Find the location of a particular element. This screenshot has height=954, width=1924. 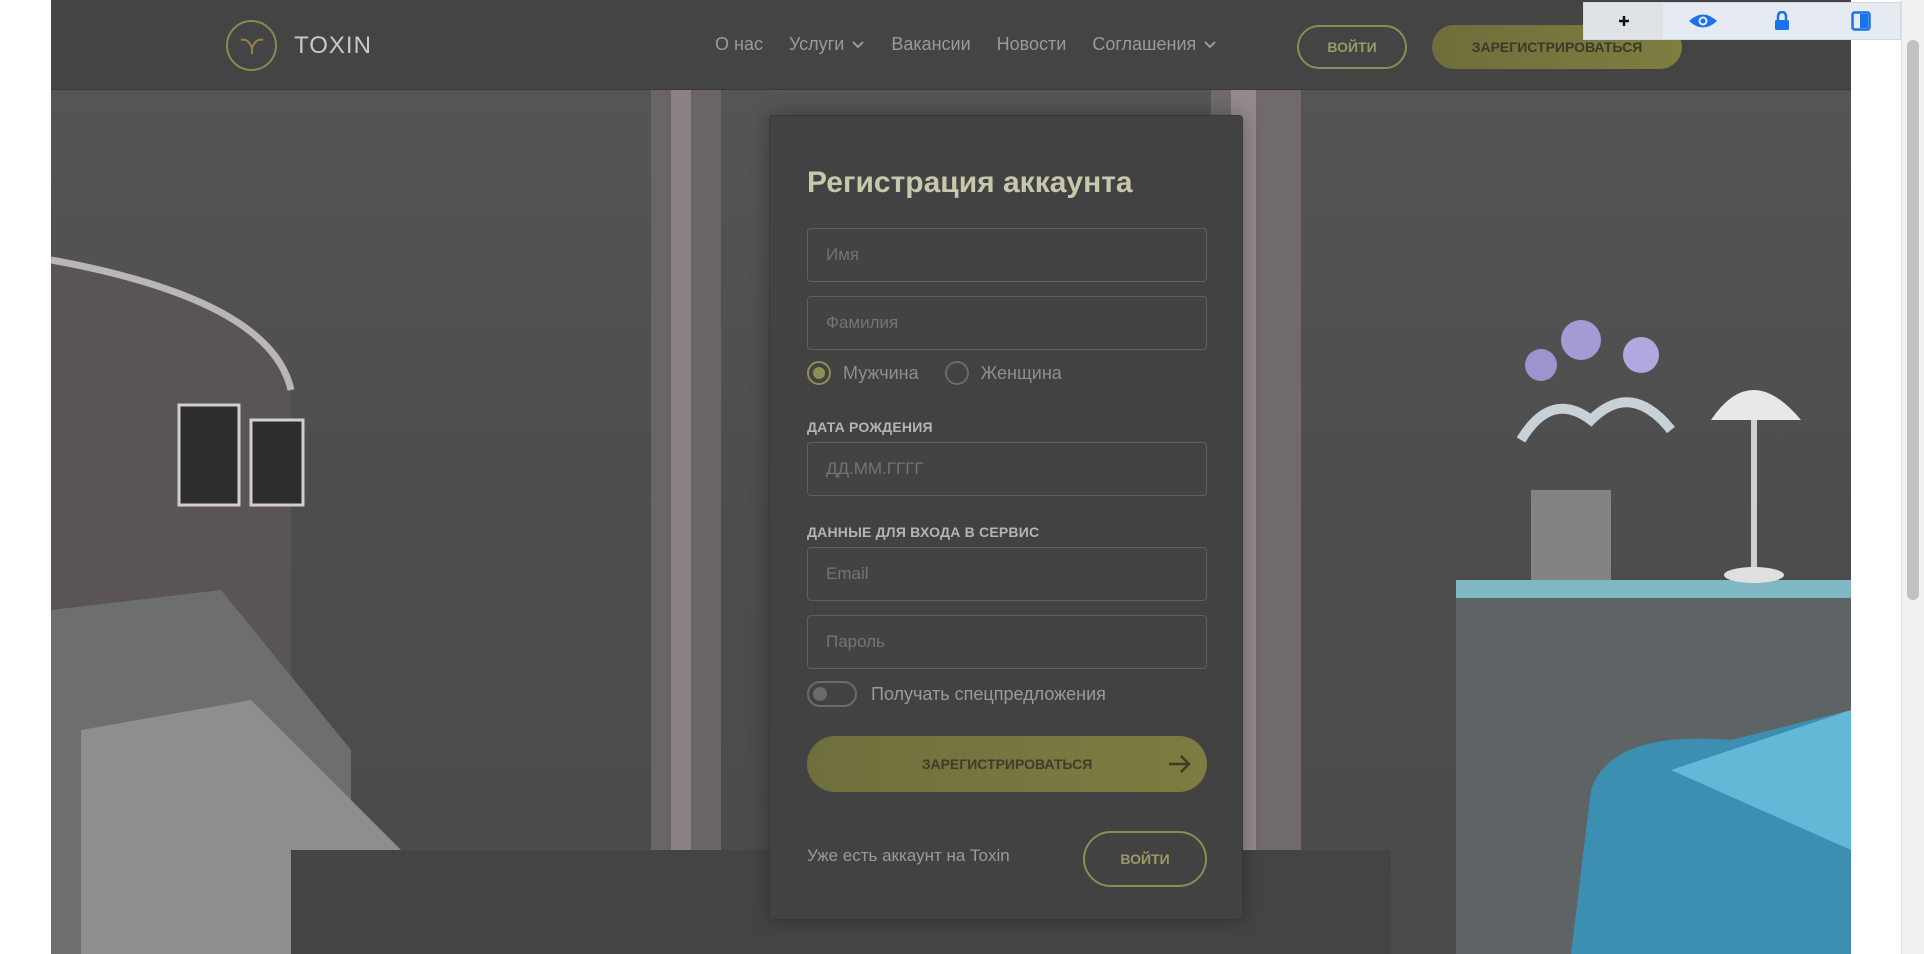

gender-radio-group: Мужчина Женщина is located at coordinates (947, 373).